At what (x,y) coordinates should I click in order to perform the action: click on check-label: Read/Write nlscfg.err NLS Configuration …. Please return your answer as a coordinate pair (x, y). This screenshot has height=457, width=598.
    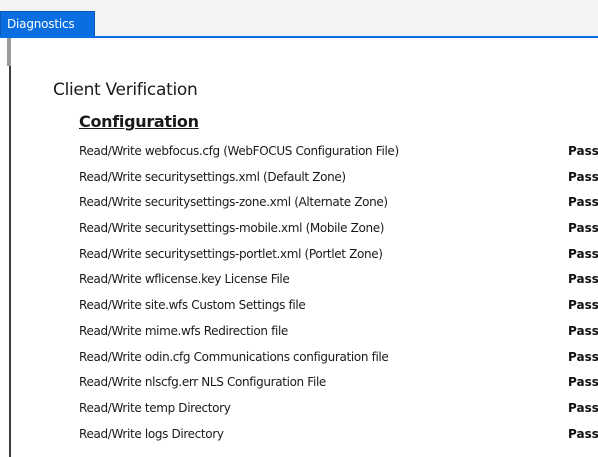
    Looking at the image, I should click on (202, 382).